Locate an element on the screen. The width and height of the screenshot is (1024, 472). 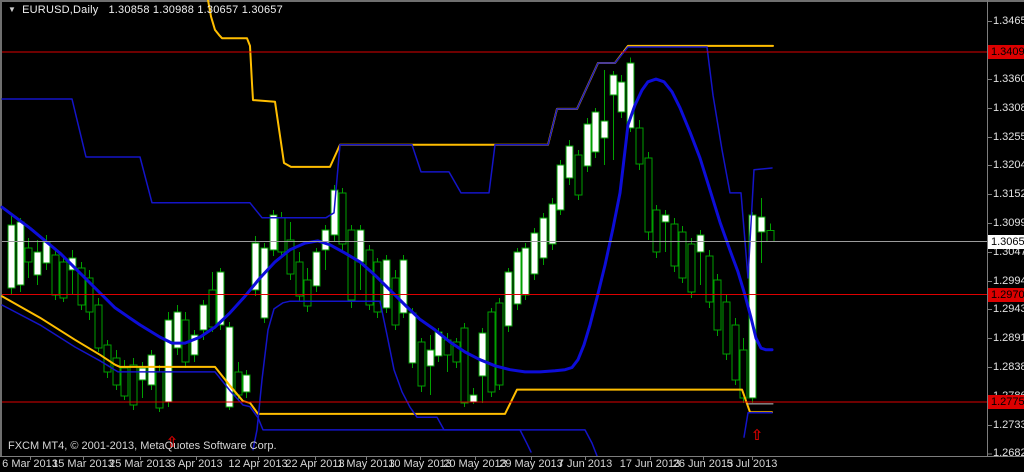
price-axis-label: 1.28910 is located at coordinates (1008, 338).